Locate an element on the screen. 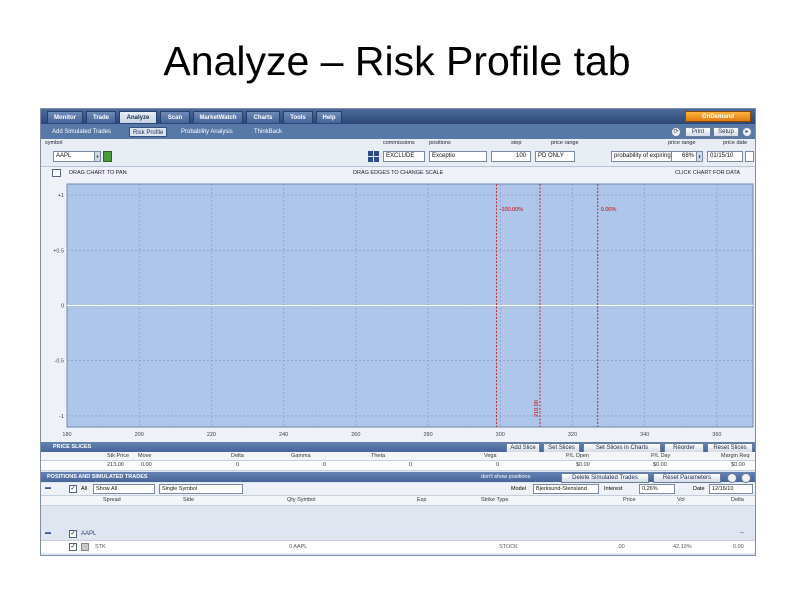 This screenshot has width=794, height=595. model-select: Bjerksund-Stensland is located at coordinates (566, 489).